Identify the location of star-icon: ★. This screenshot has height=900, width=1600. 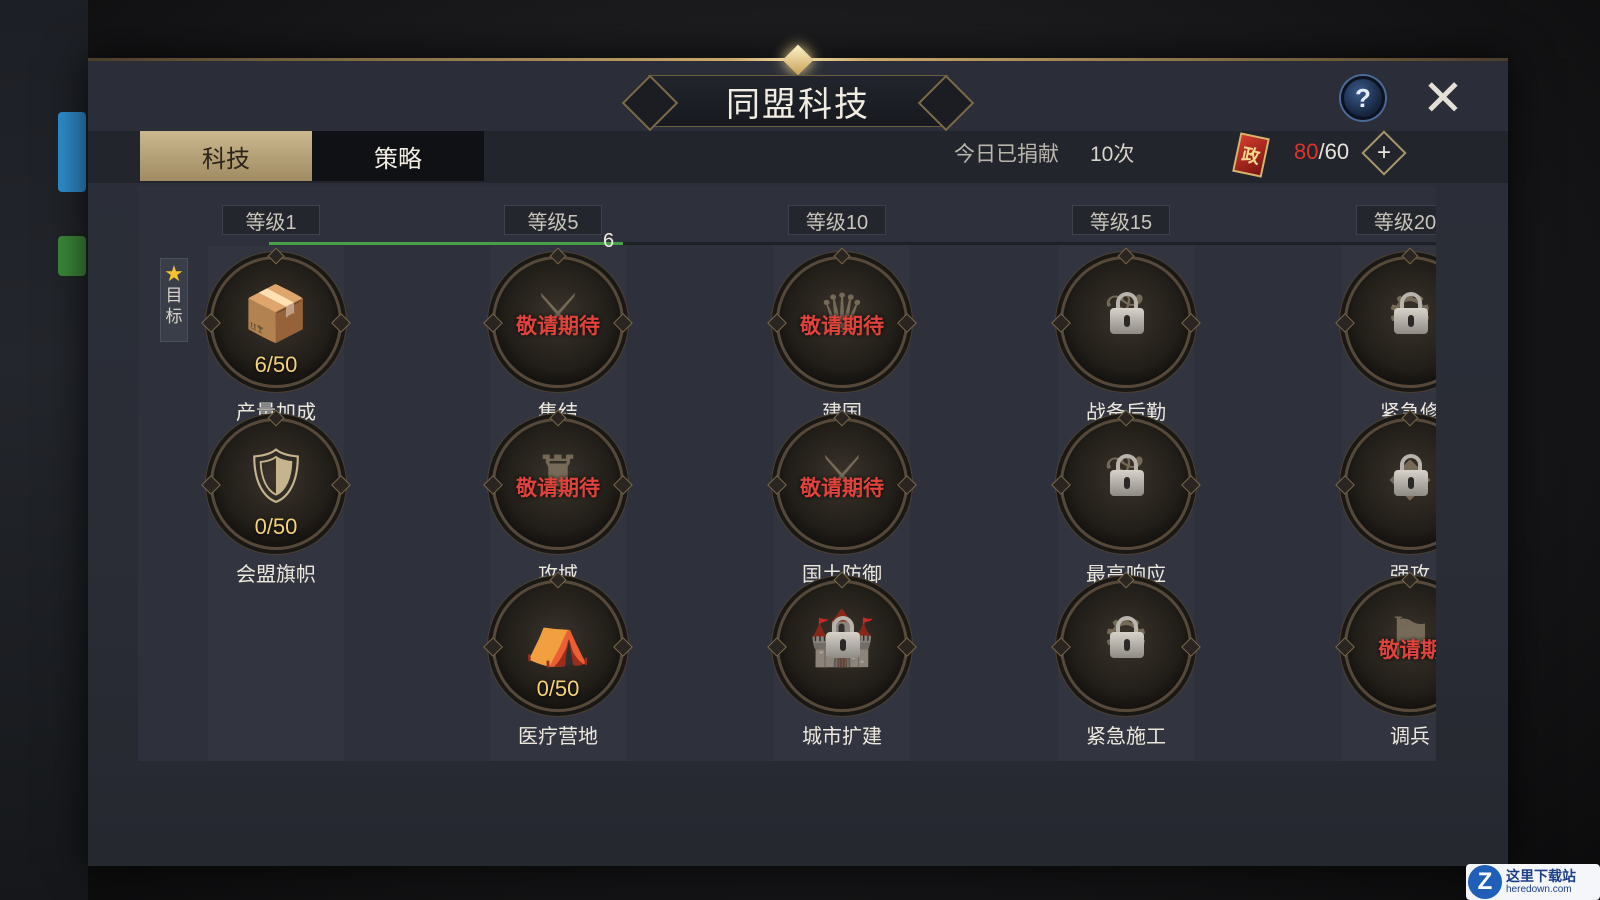
(174, 273).